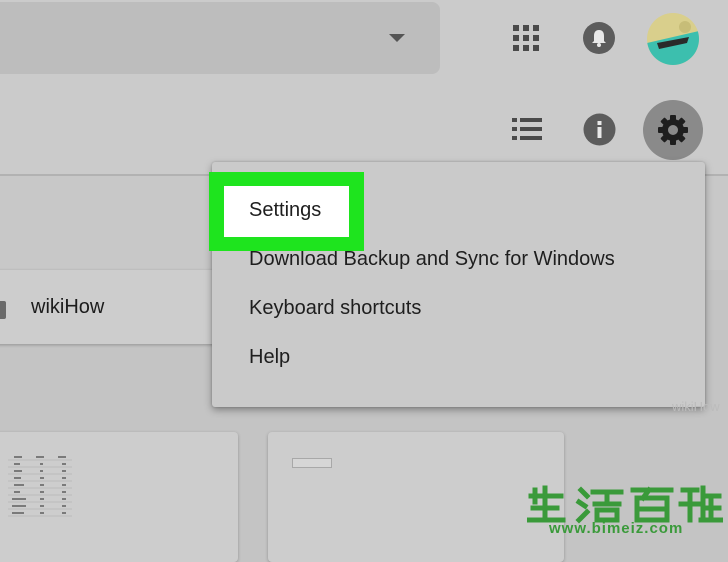  What do you see at coordinates (285, 210) in the screenshot?
I see `menu-item-settings-label: Settings` at bounding box center [285, 210].